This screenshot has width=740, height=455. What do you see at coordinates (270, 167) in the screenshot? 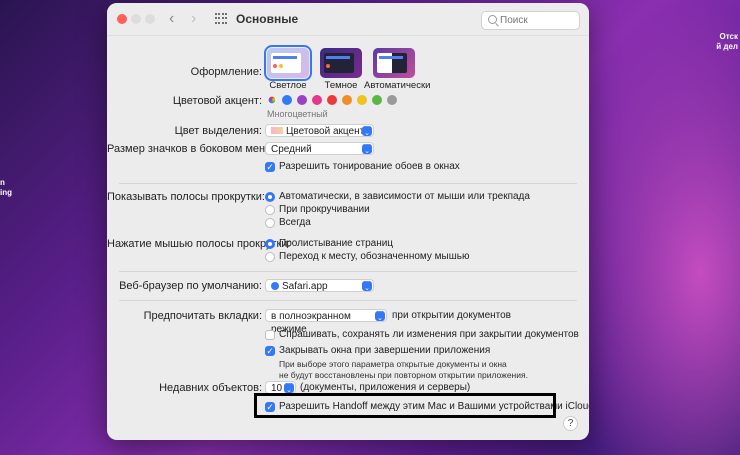
I see `wallpaper-tint-checkbox: ✓` at bounding box center [270, 167].